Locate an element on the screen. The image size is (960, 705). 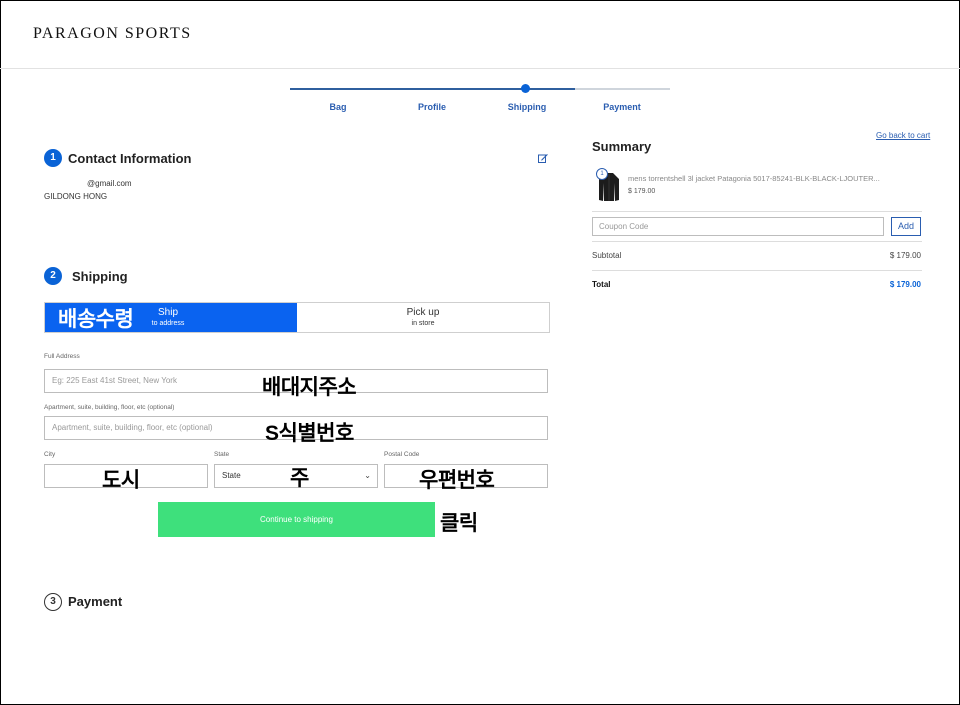
coupon-input: Coupon Code is located at coordinates (738, 226).